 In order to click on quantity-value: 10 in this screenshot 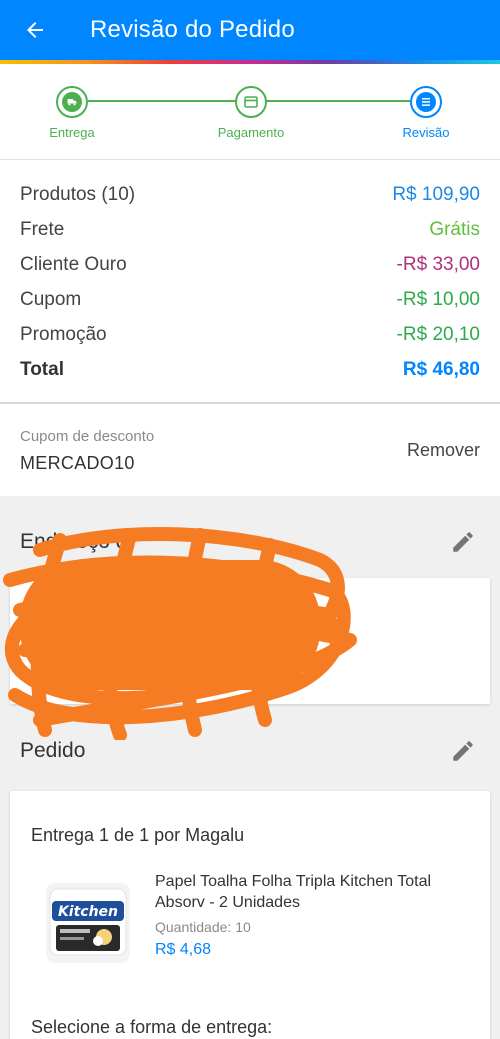, I will do `click(243, 927)`.